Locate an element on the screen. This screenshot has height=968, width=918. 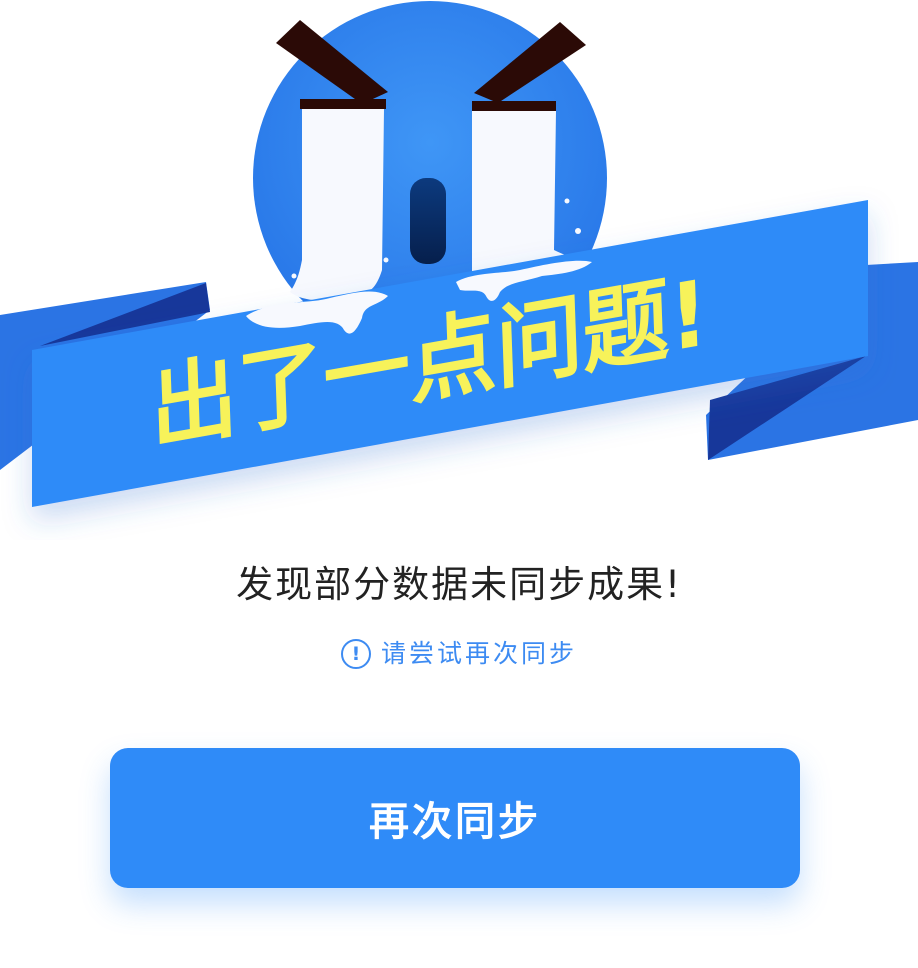
hint-row: ! 请尝试再次同步 is located at coordinates (459, 654).